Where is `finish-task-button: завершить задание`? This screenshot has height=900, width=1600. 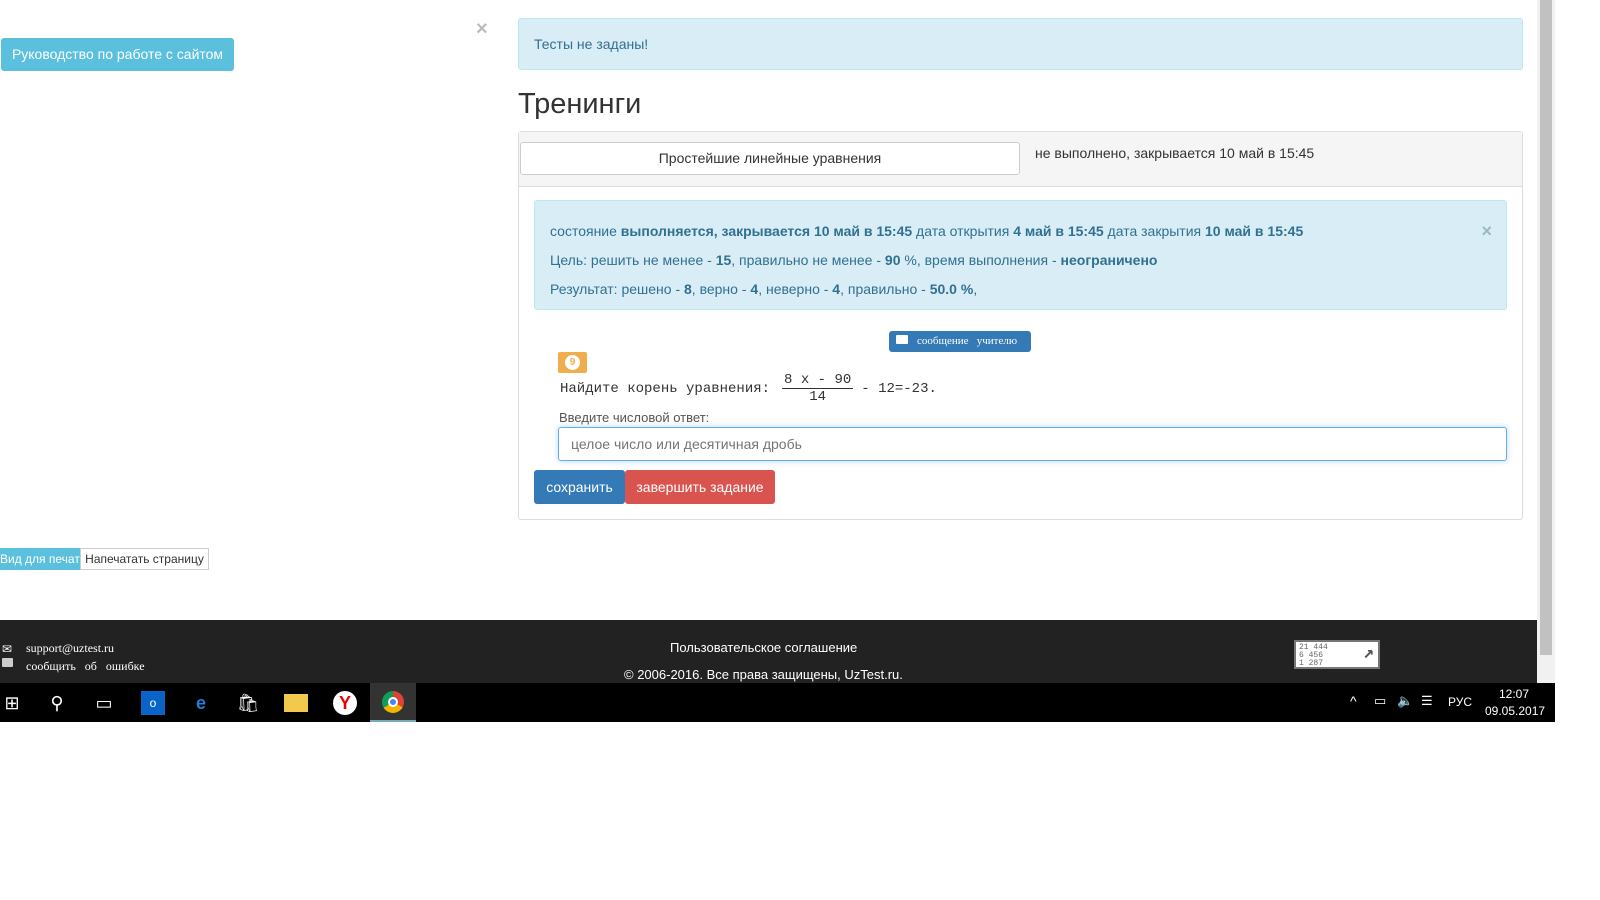 finish-task-button: завершить задание is located at coordinates (700, 487).